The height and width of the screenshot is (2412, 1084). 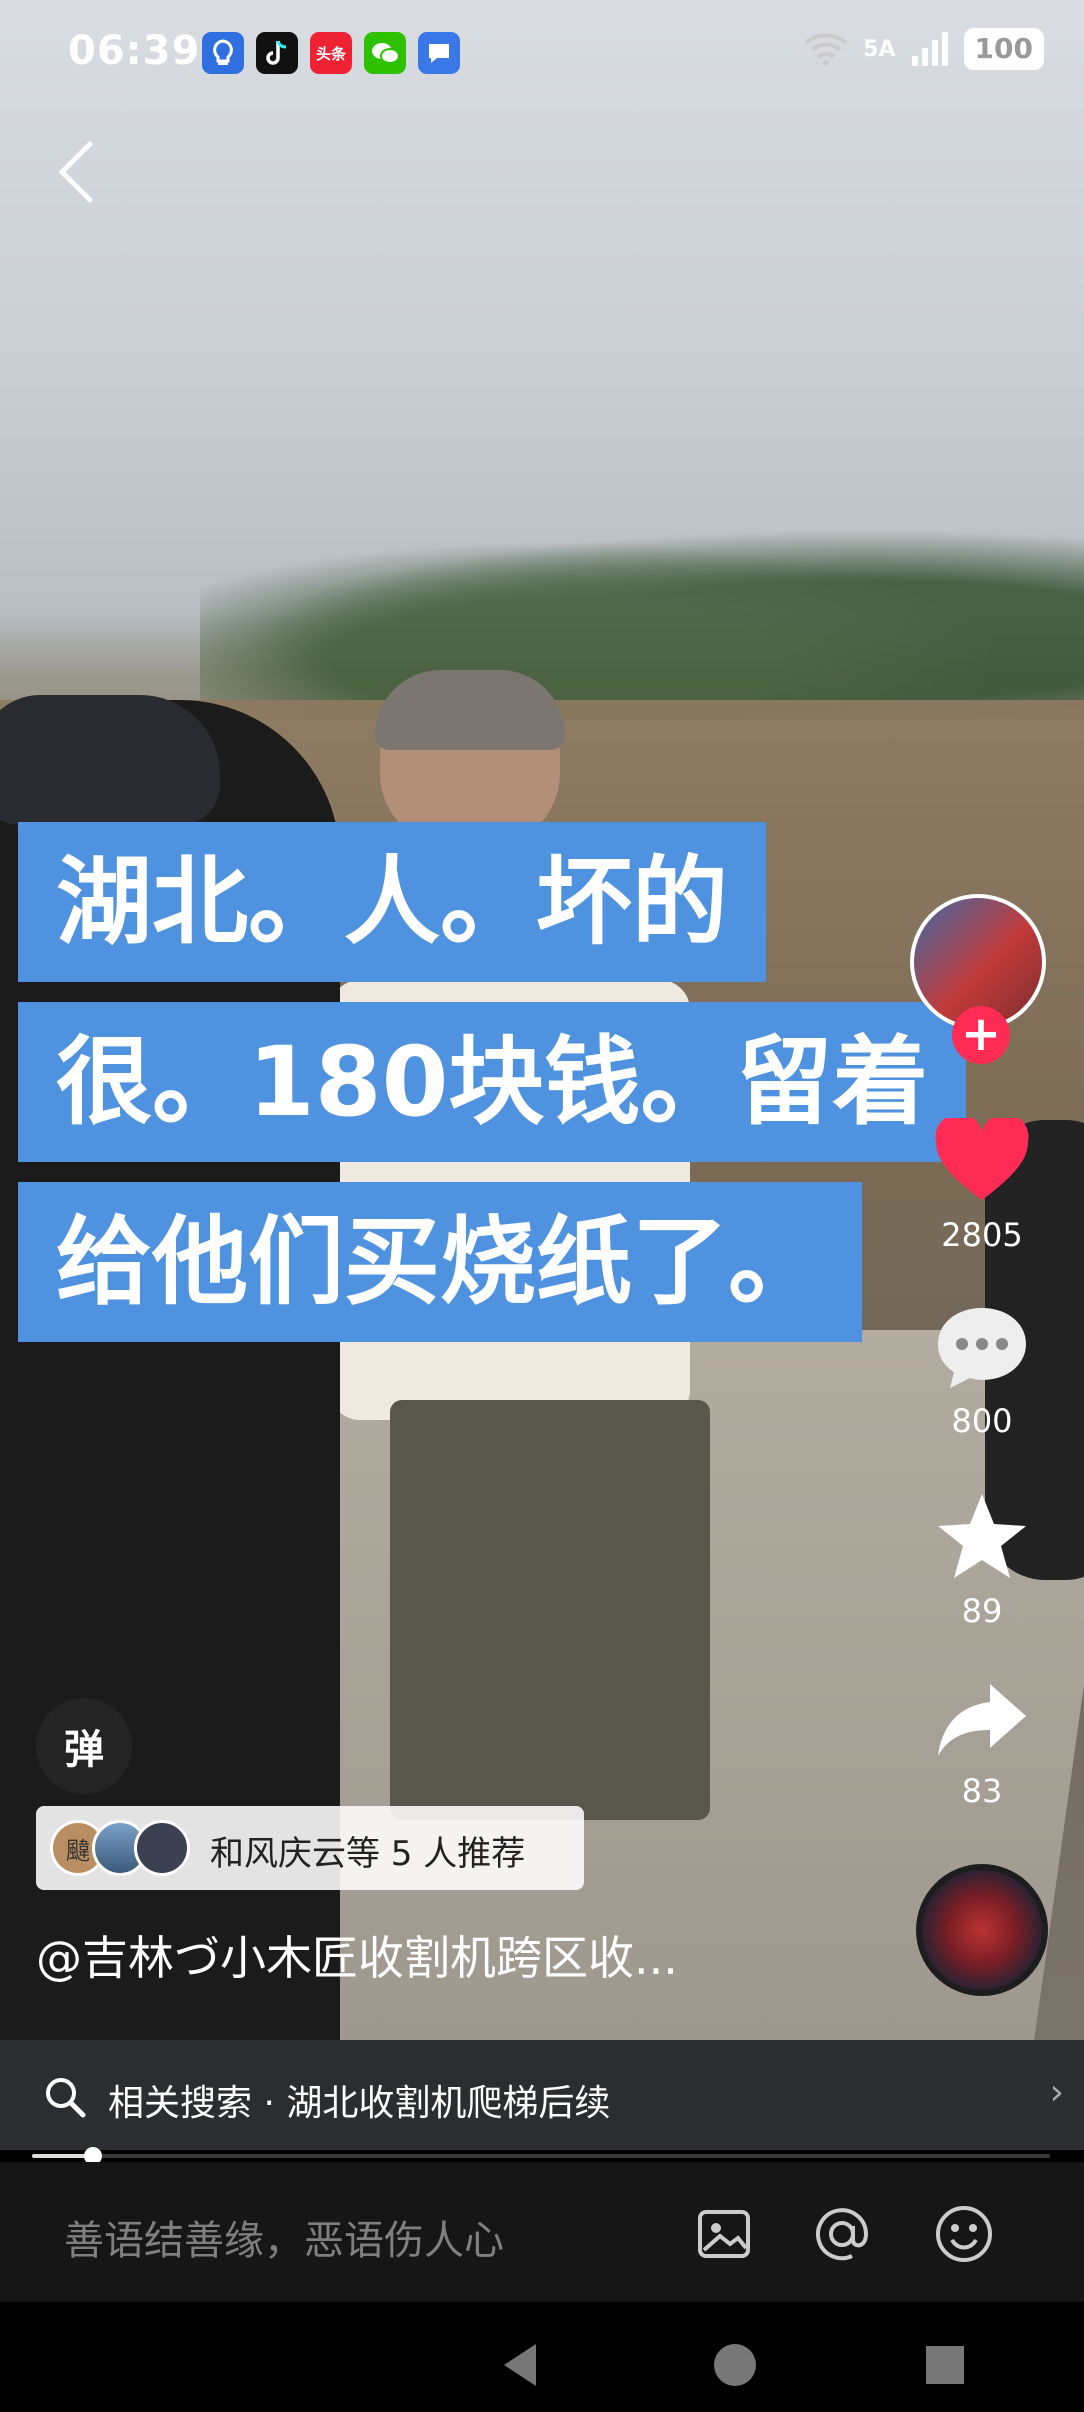 What do you see at coordinates (929, 49) in the screenshot?
I see `signal-icon` at bounding box center [929, 49].